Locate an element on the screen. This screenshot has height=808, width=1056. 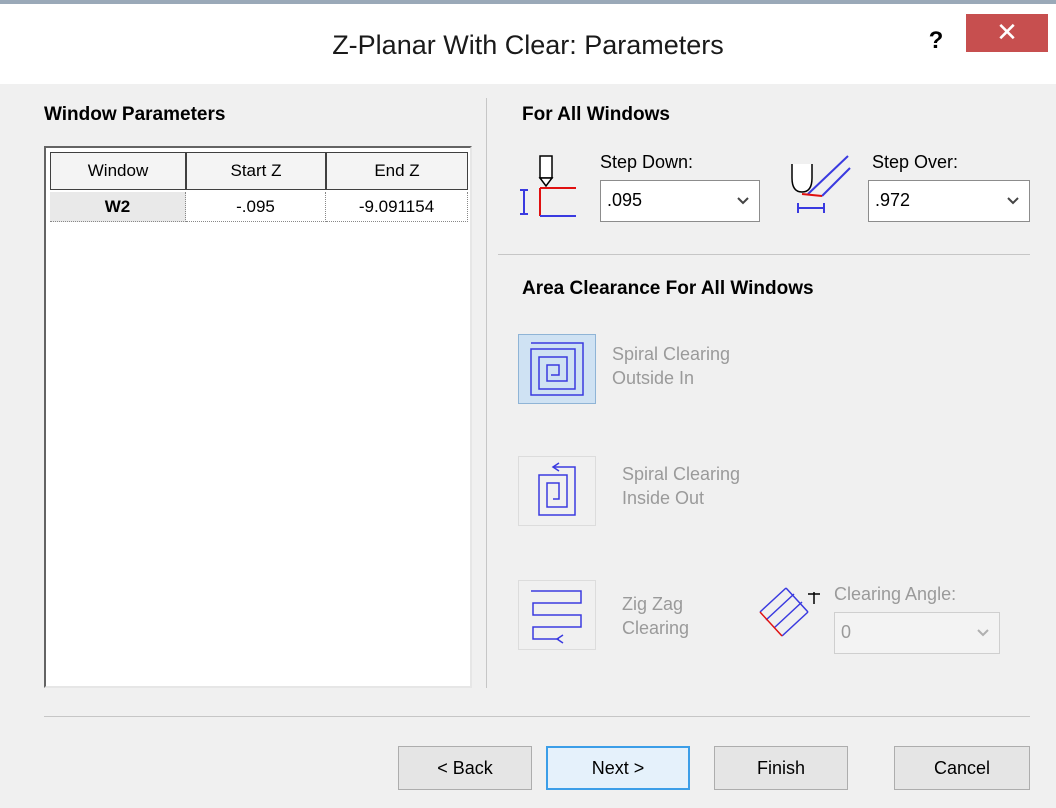
close-button: ✕ is located at coordinates (1007, 33).